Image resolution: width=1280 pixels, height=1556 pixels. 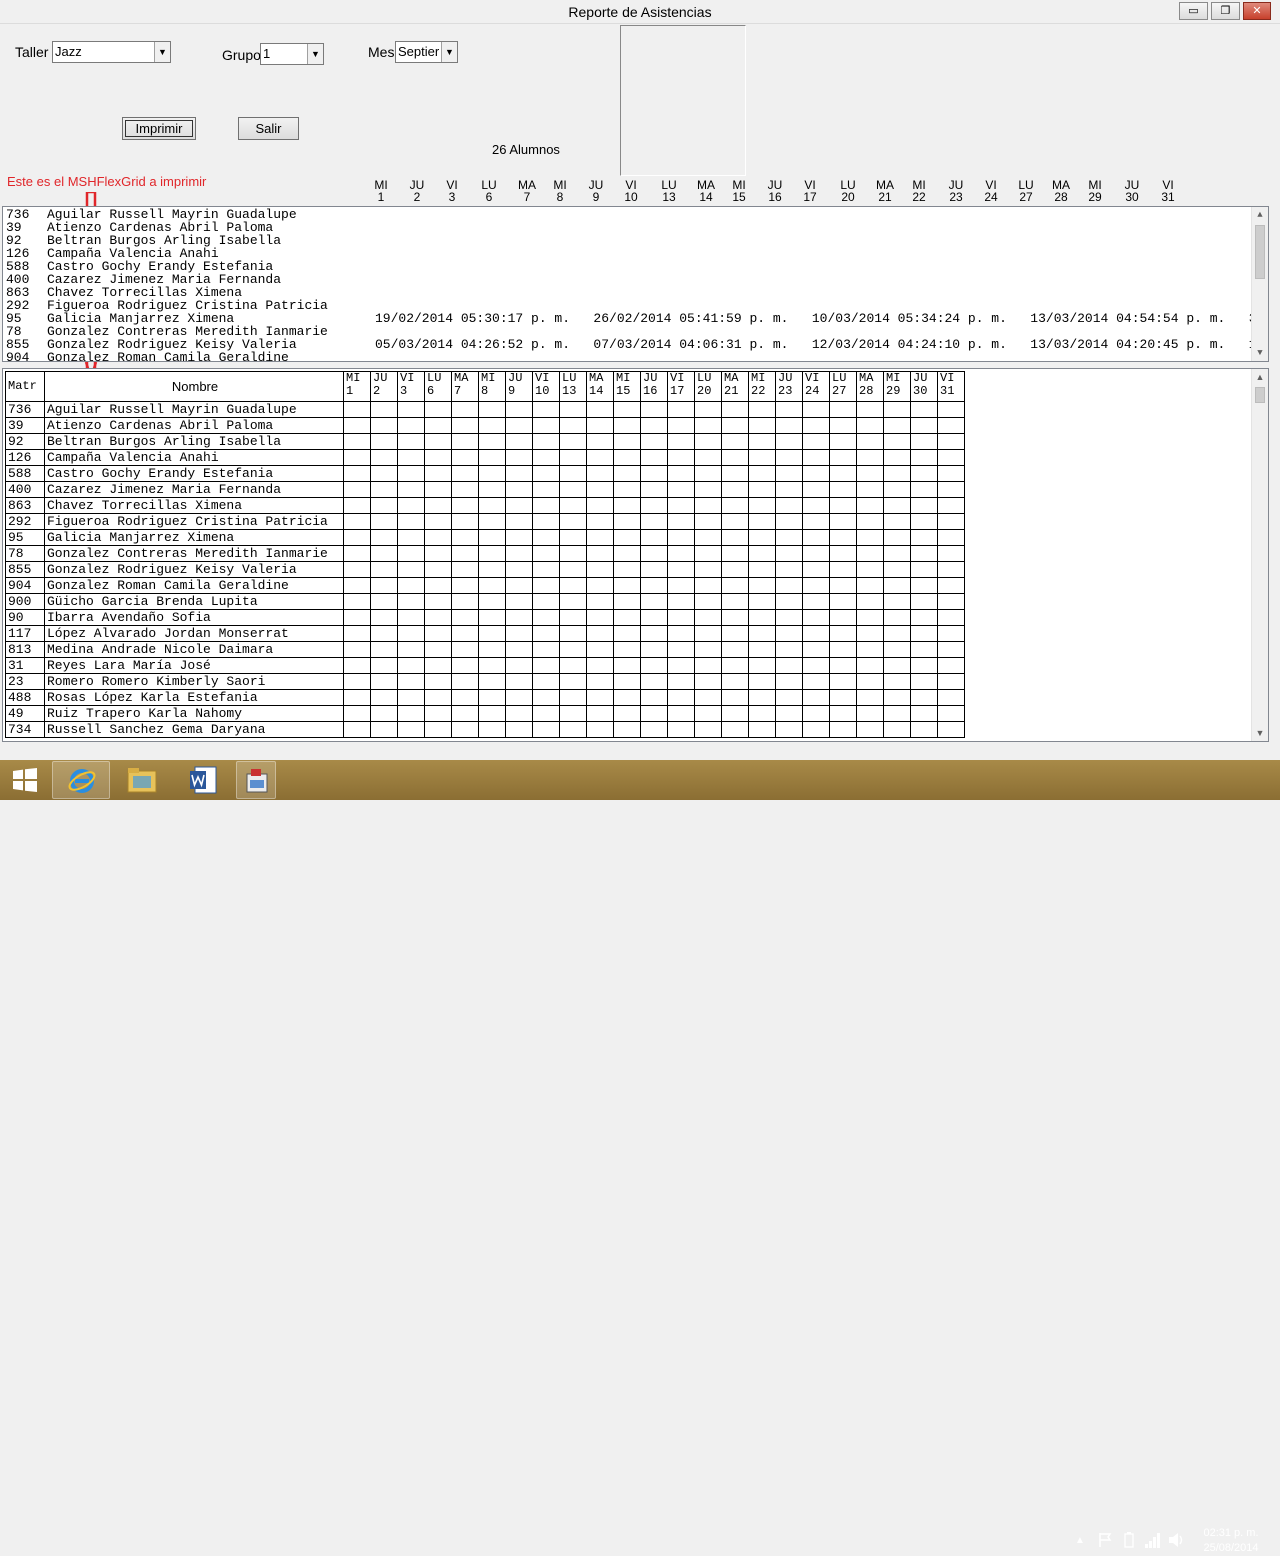 What do you see at coordinates (1177, 1540) in the screenshot?
I see `volume-icon` at bounding box center [1177, 1540].